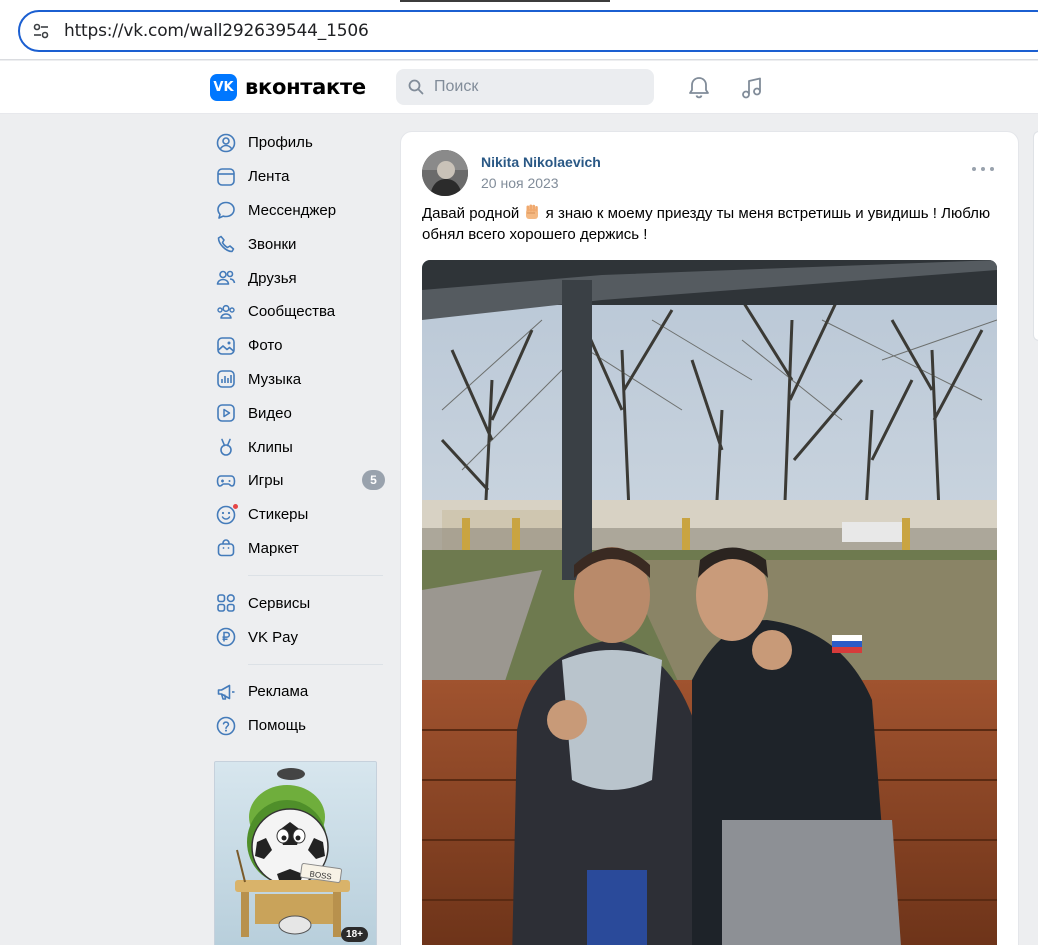 The height and width of the screenshot is (945, 1038). Describe the element at coordinates (226, 637) in the screenshot. I see `vkpay-icon` at that location.